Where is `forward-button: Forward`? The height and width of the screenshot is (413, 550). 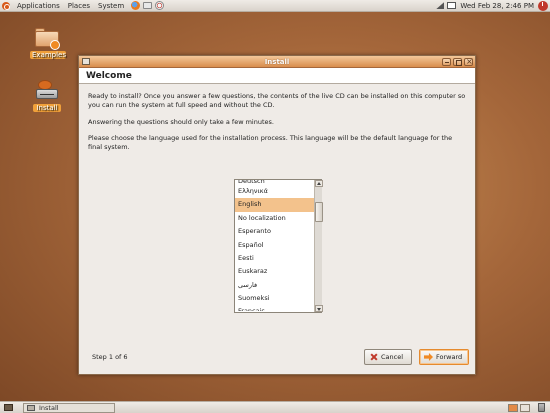
forward-button: Forward is located at coordinates (444, 357).